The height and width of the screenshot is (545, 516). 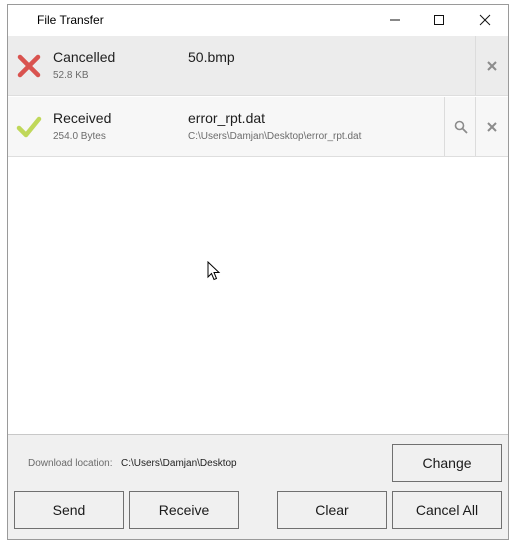 What do you see at coordinates (184, 510) in the screenshot?
I see `receive-button: Receive` at bounding box center [184, 510].